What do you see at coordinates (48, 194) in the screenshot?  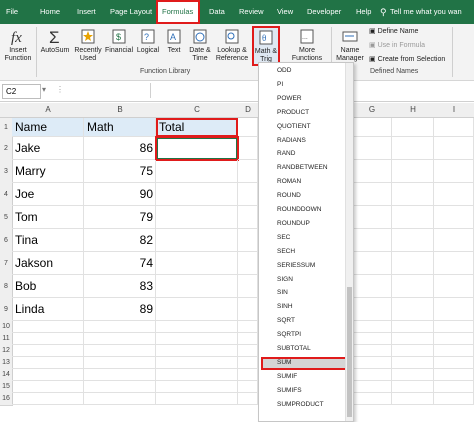 I see `name-cell: Joe` at bounding box center [48, 194].